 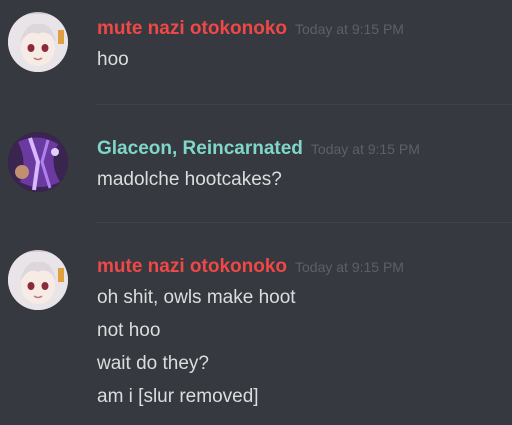 I want to click on purple-dragon-avatar-icon, so click(x=38, y=162).